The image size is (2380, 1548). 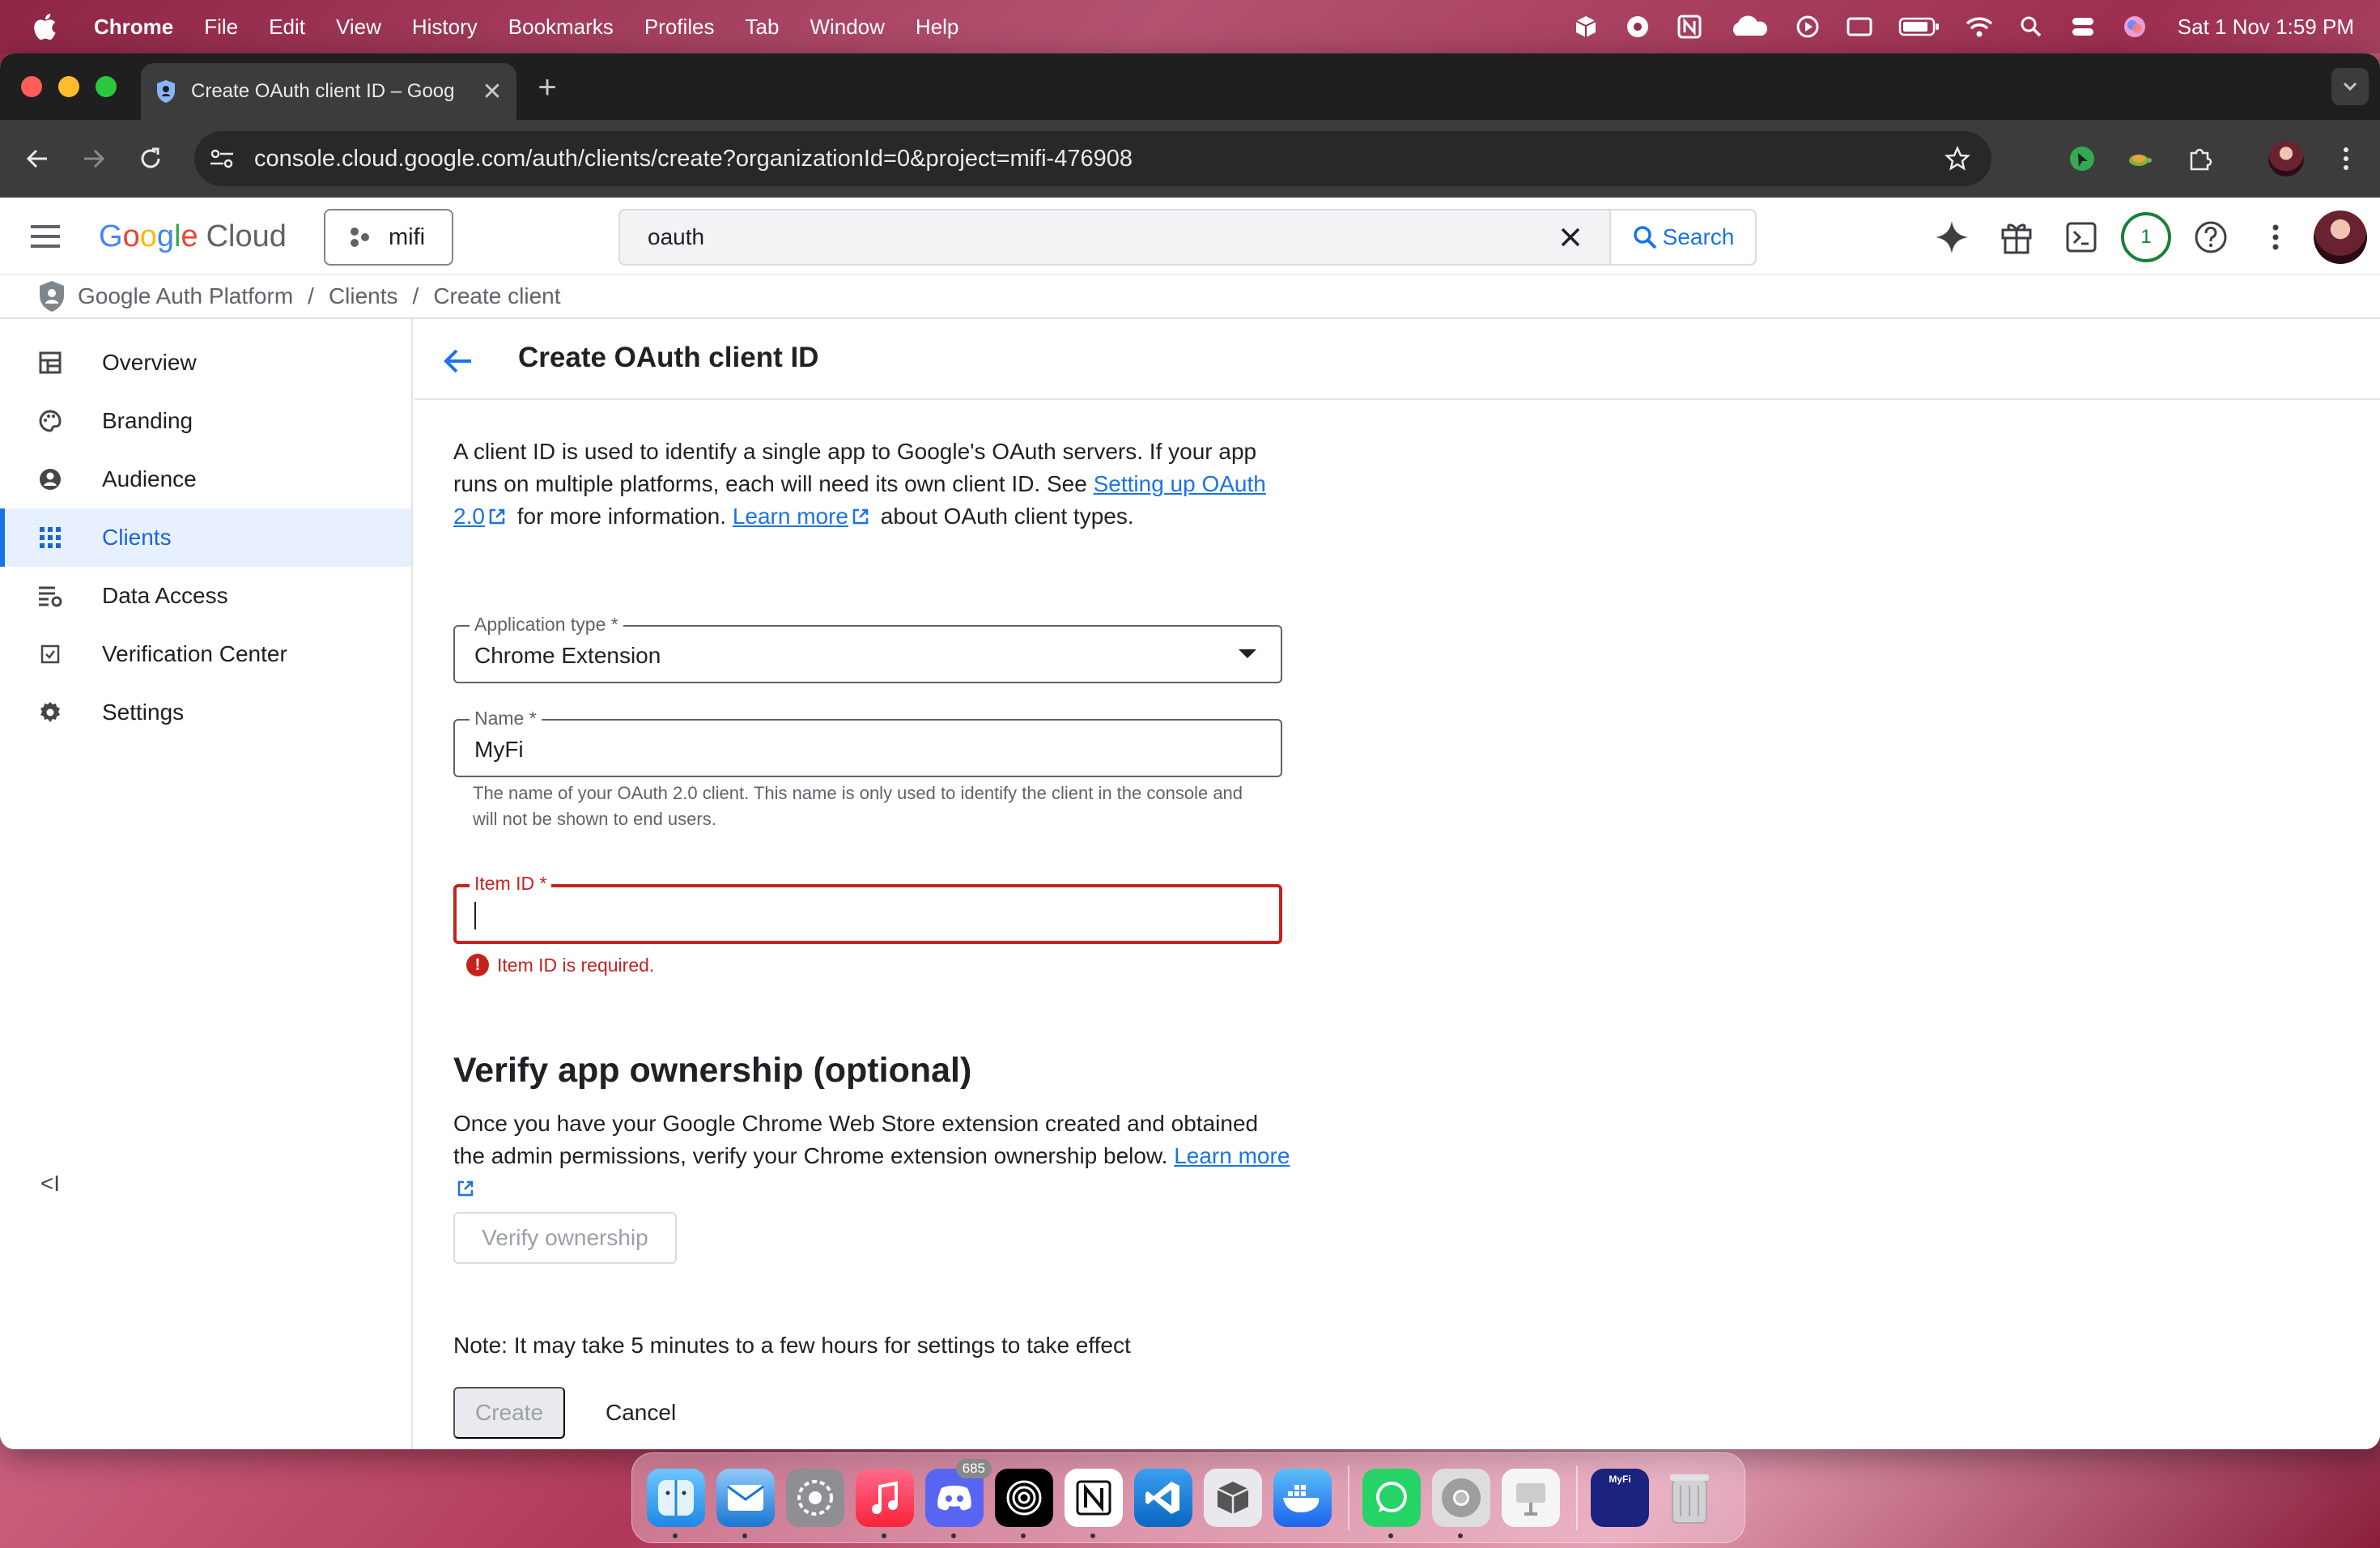 I want to click on menu-file: File, so click(x=221, y=27).